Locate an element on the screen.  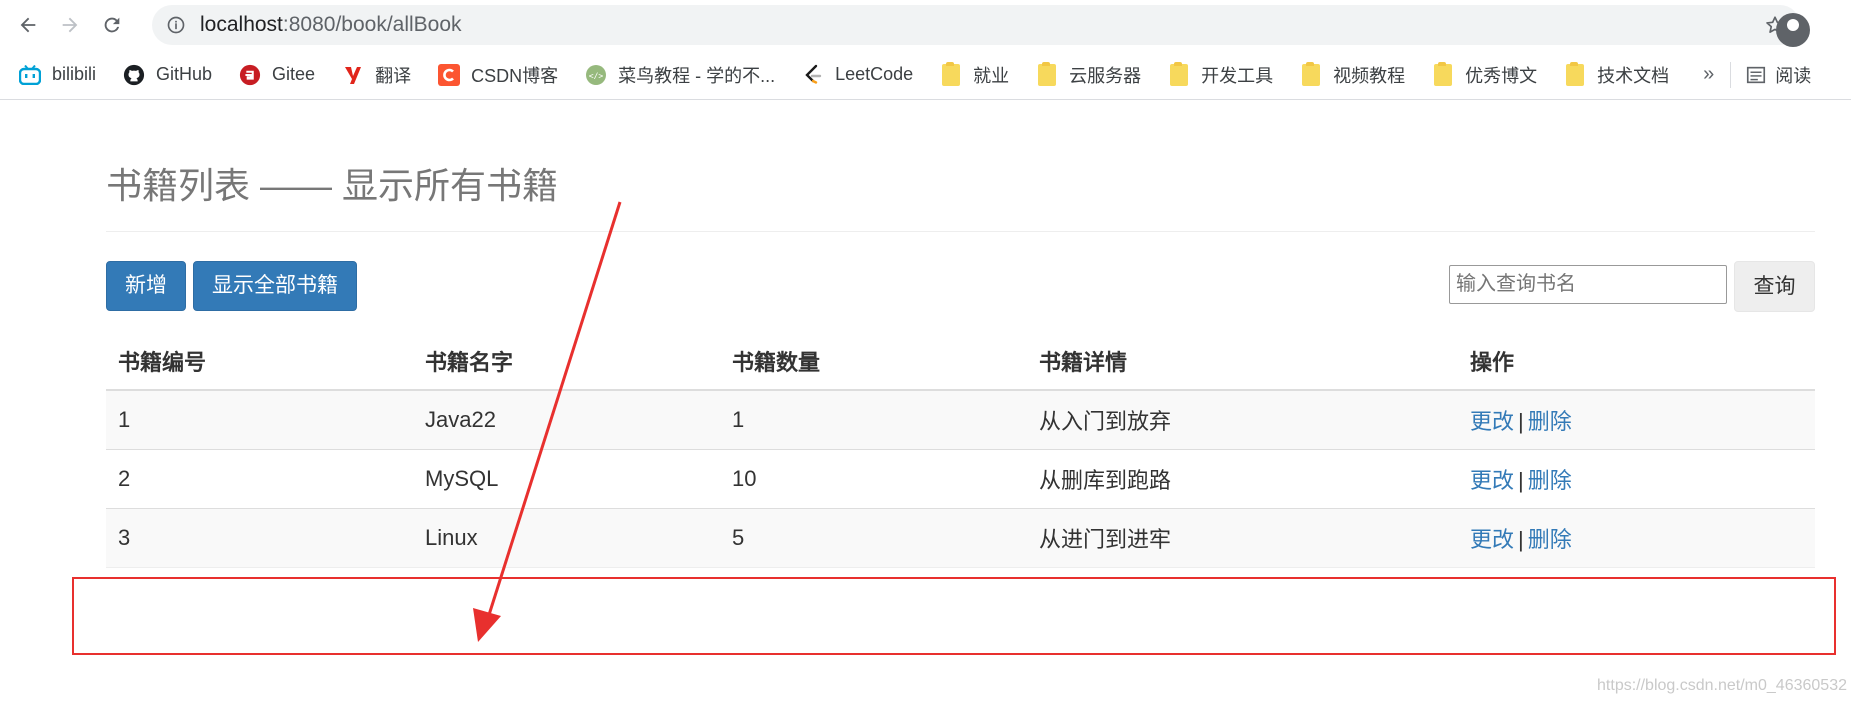
reading-list-button: 阅读 is located at coordinates (1778, 75).